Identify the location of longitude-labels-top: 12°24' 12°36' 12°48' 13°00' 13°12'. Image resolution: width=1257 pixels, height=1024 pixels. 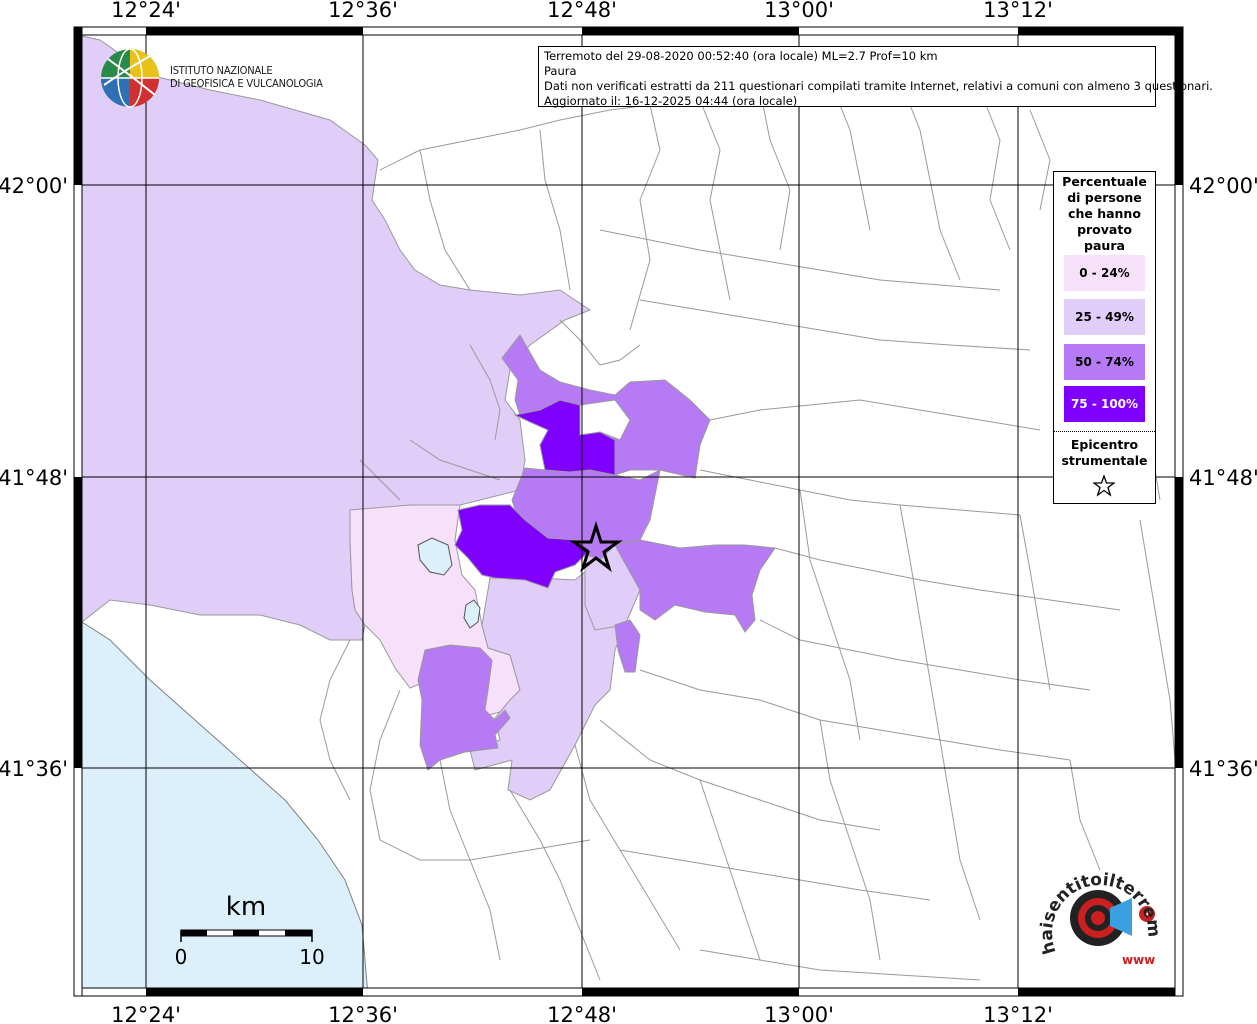
(582, 11).